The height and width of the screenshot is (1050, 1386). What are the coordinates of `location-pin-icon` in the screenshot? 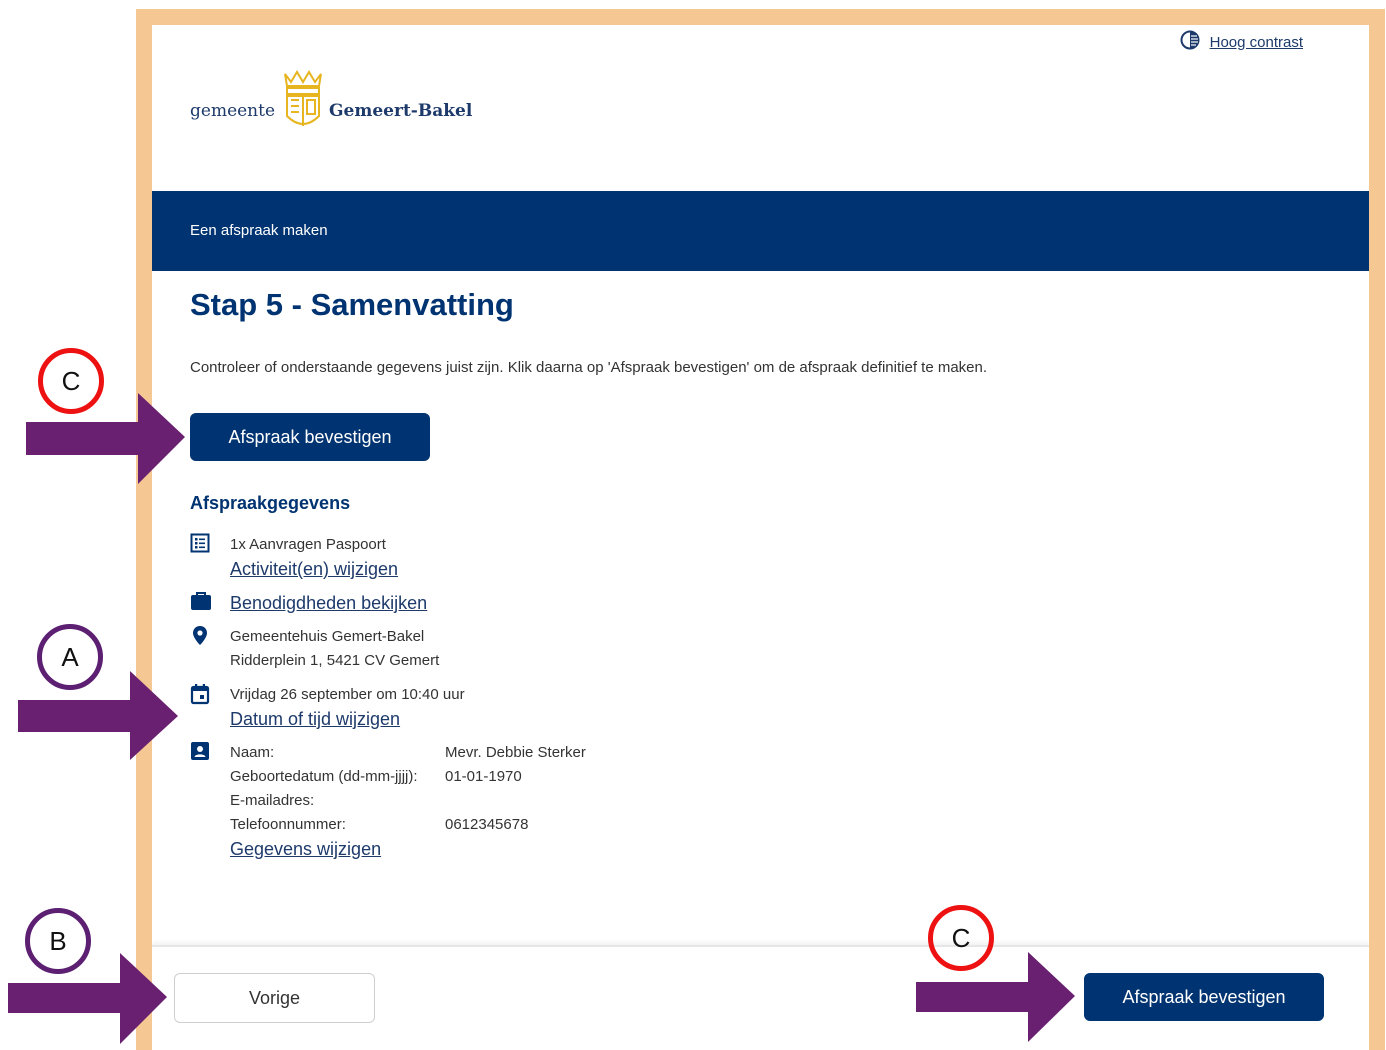 It's located at (210, 649).